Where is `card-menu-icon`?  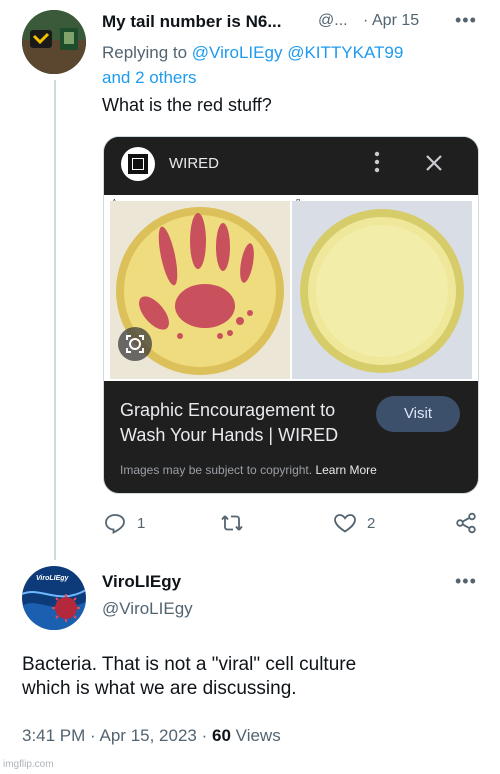 card-menu-icon is located at coordinates (377, 162).